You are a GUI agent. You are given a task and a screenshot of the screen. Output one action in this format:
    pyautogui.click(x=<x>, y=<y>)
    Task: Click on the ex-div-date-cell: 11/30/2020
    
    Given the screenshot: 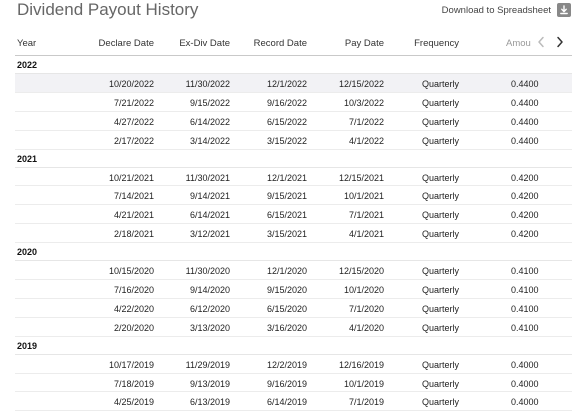 What is the action you would take?
    pyautogui.click(x=207, y=271)
    